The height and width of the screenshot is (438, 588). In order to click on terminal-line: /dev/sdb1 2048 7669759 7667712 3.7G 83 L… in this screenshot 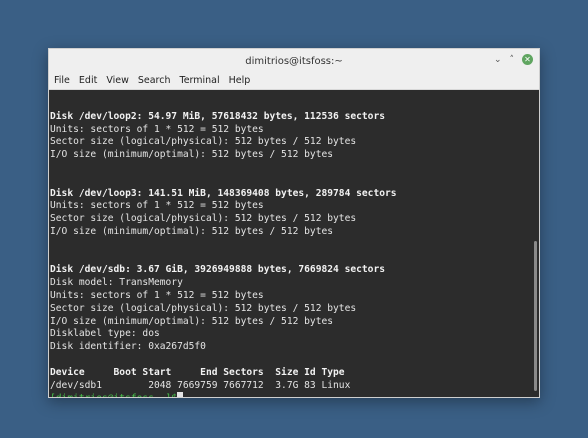, I will do `click(200, 385)`.